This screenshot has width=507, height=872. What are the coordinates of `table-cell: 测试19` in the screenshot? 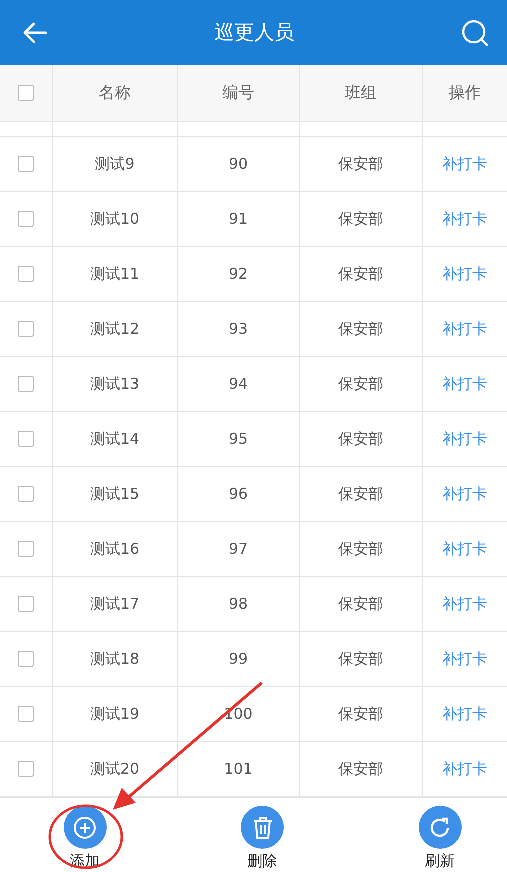 It's located at (115, 714).